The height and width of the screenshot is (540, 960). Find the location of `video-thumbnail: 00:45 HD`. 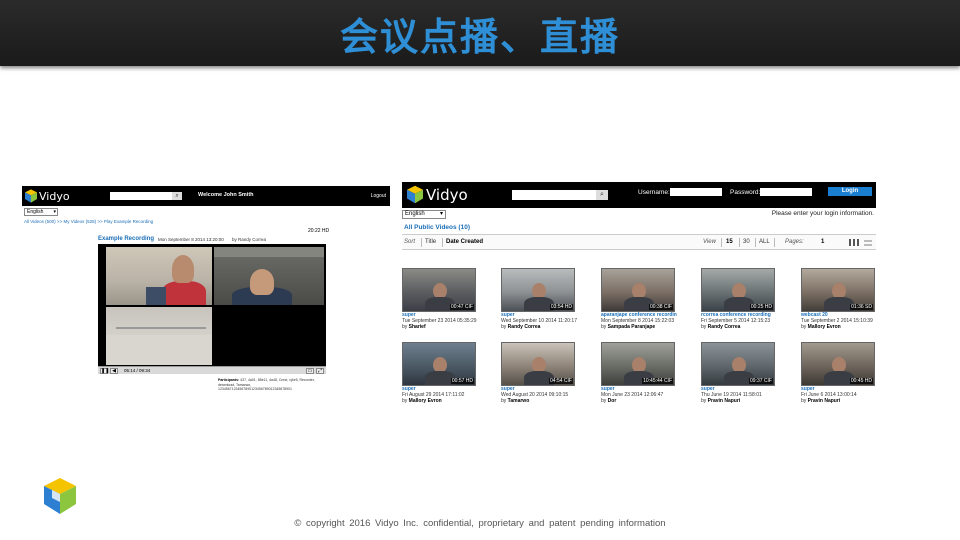

video-thumbnail: 00:45 HD is located at coordinates (838, 364).